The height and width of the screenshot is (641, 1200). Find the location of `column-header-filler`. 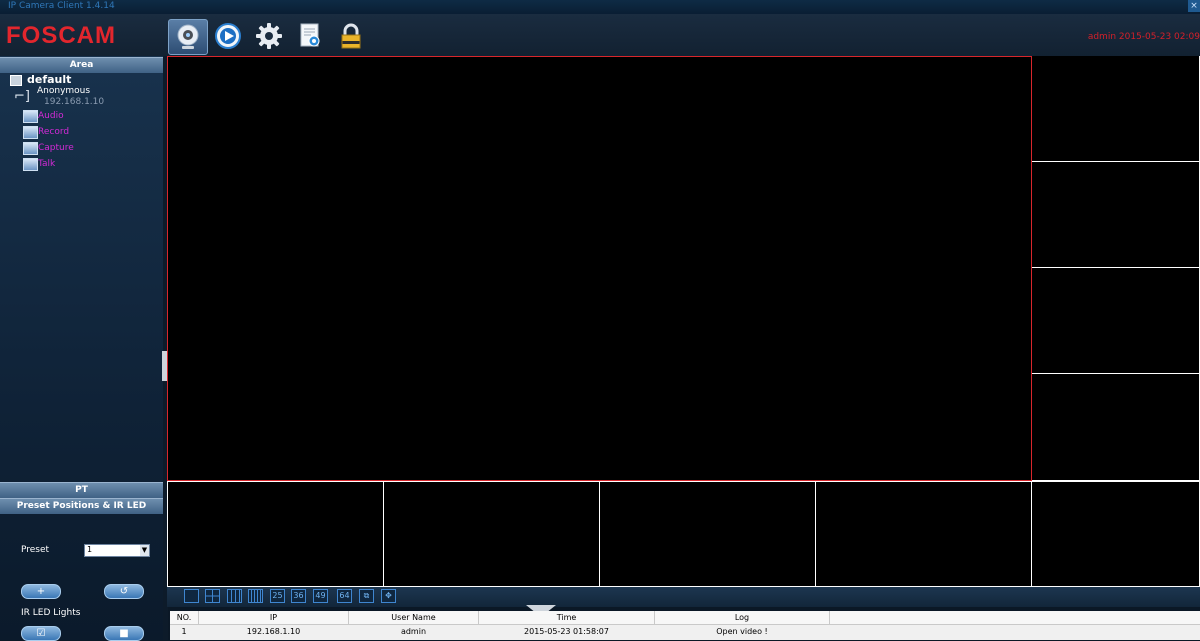

column-header-filler is located at coordinates (1015, 618).